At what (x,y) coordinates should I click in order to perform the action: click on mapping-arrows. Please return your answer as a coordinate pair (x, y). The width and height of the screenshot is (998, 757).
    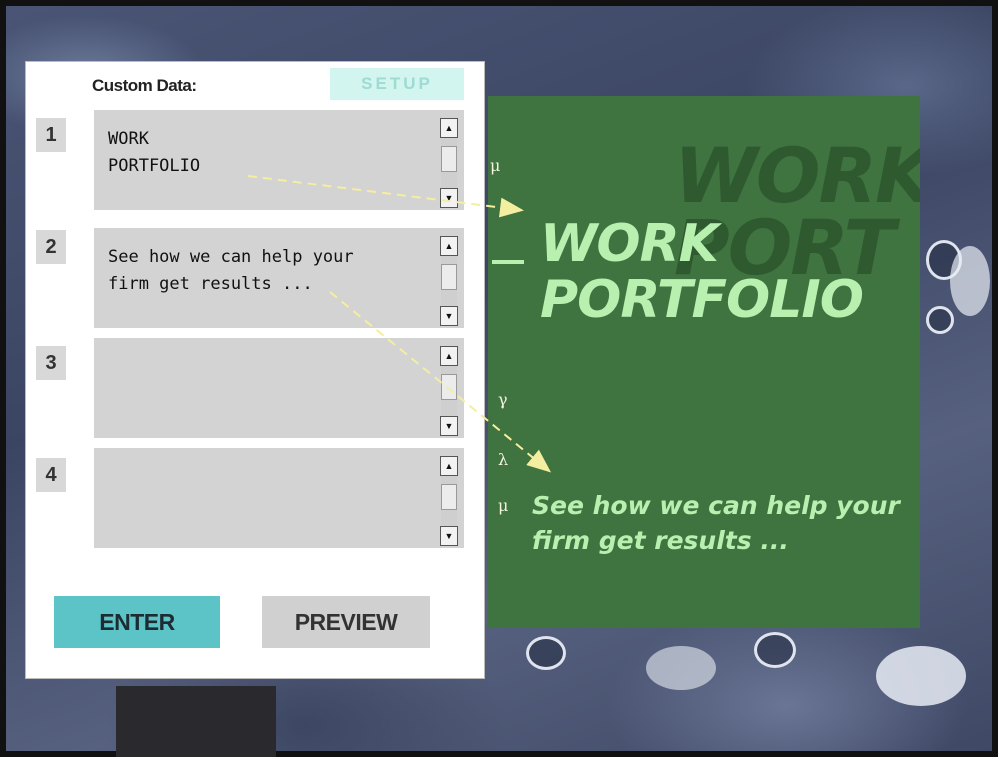
    Looking at the image, I should click on (399, 324).